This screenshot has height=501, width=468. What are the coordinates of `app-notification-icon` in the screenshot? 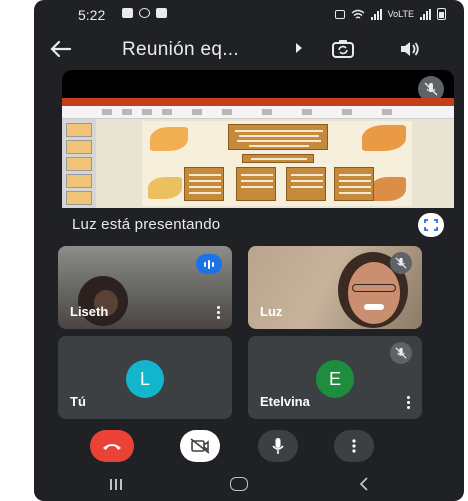 It's located at (161, 13).